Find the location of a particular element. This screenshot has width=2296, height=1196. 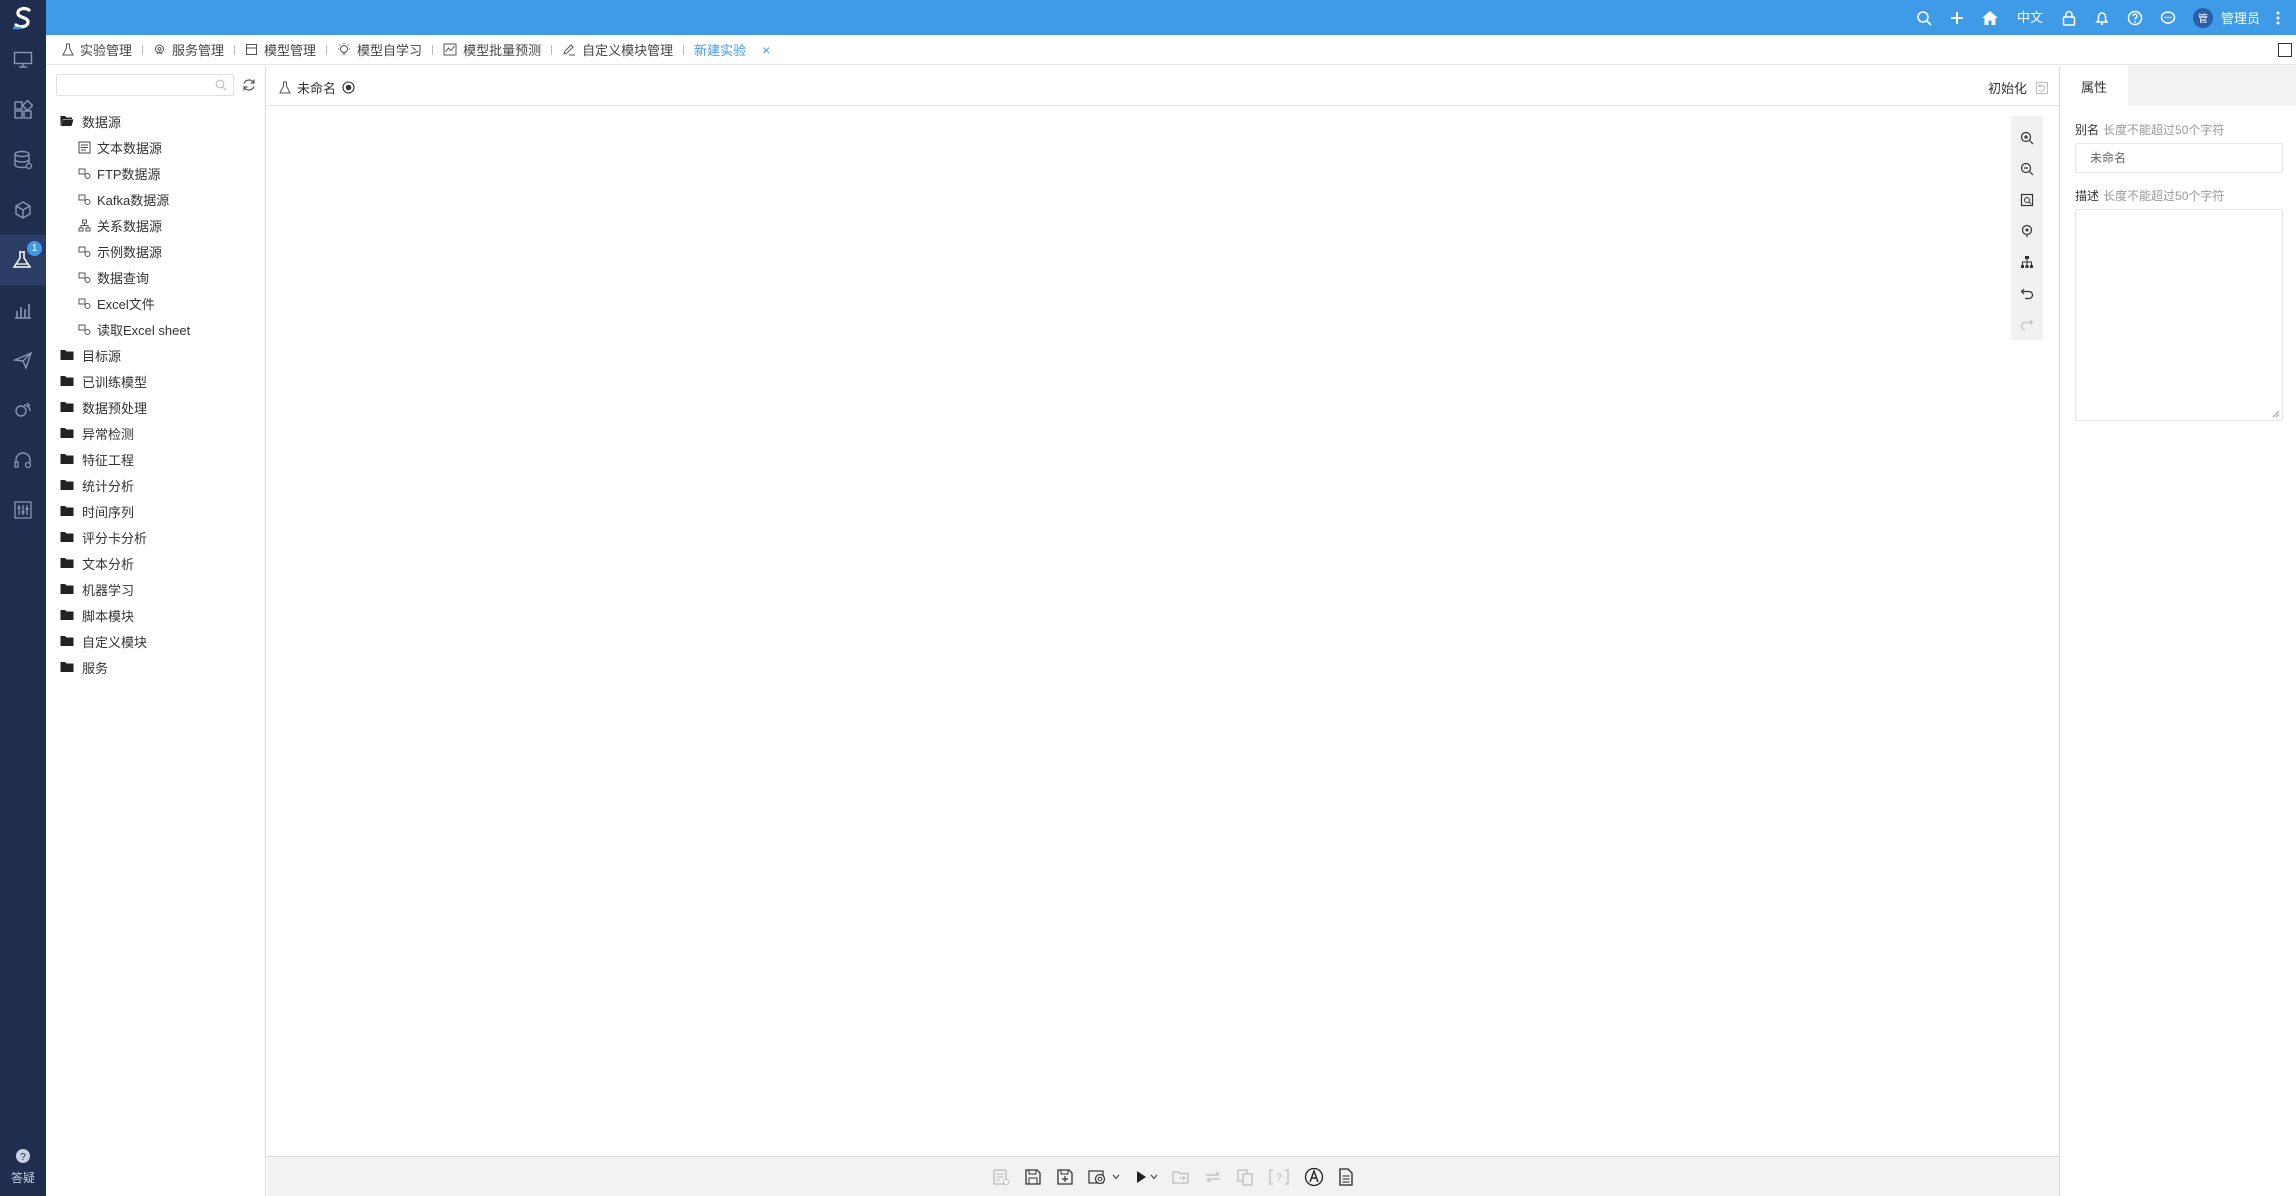

flask-icon is located at coordinates (285, 87).